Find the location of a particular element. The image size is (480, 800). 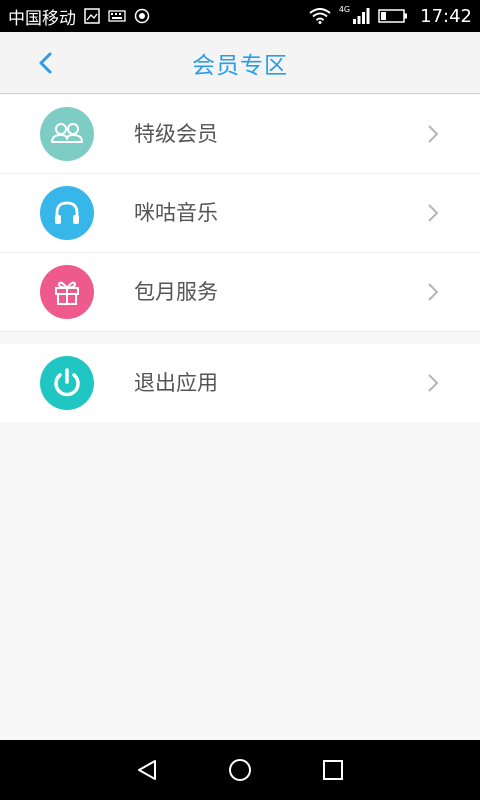

menu-item-label: 咪咕音乐 is located at coordinates (176, 213).